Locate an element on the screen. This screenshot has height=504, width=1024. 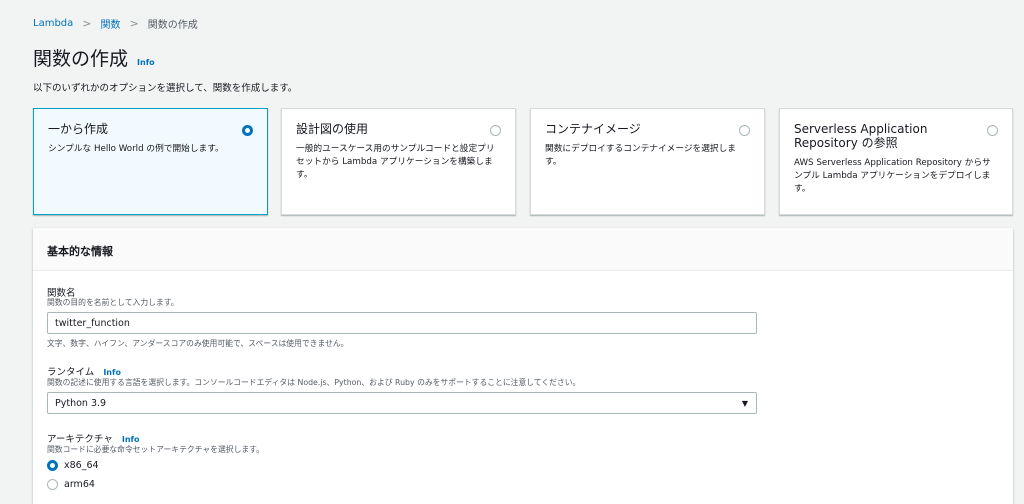
function-name-desc: 関数の目的を名前として入力します。 is located at coordinates (113, 302).